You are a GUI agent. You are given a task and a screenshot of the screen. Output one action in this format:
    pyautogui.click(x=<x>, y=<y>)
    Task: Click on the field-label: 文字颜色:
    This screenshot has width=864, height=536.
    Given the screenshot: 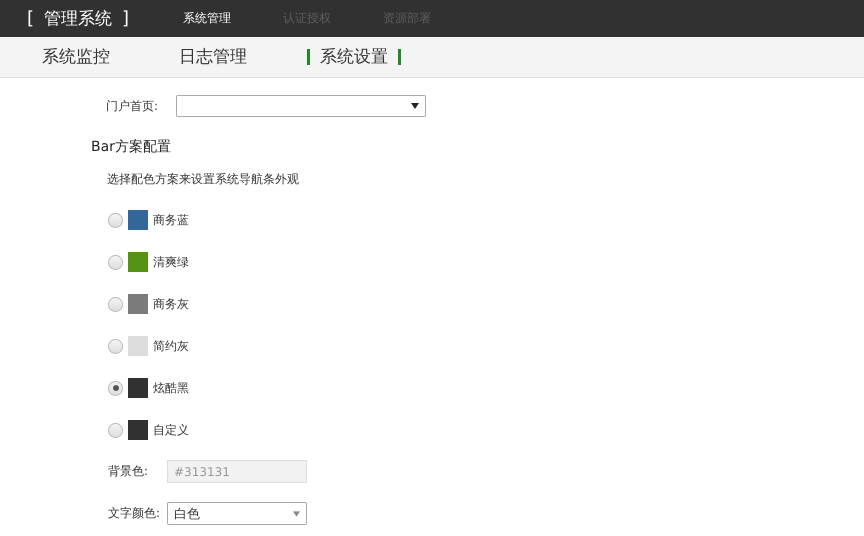 What is the action you would take?
    pyautogui.click(x=135, y=513)
    